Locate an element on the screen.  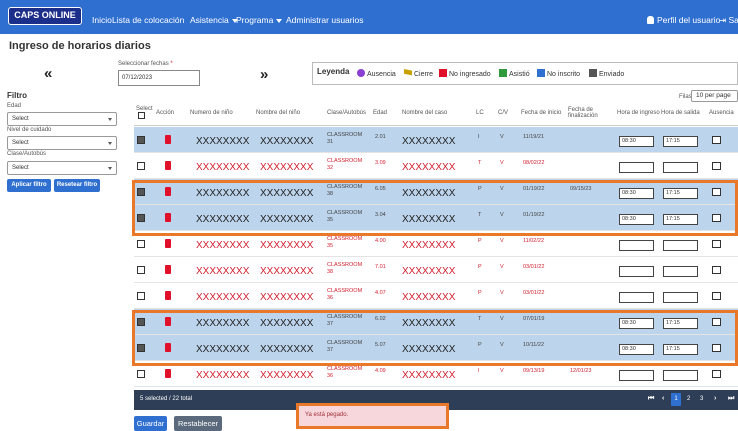
page-2: 2 is located at coordinates (688, 399).